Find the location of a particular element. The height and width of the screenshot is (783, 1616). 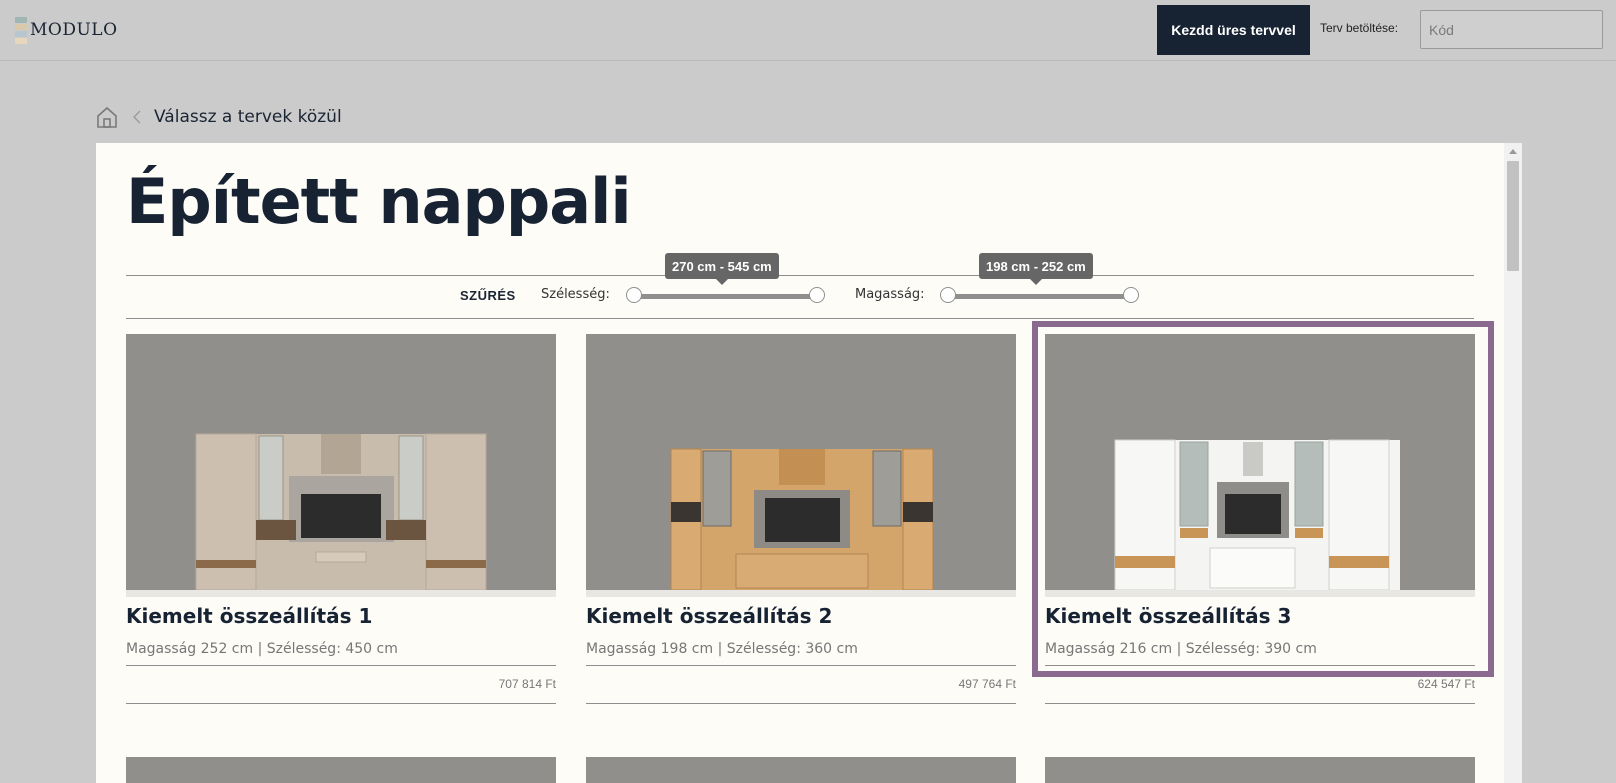

home-icon is located at coordinates (107, 117).